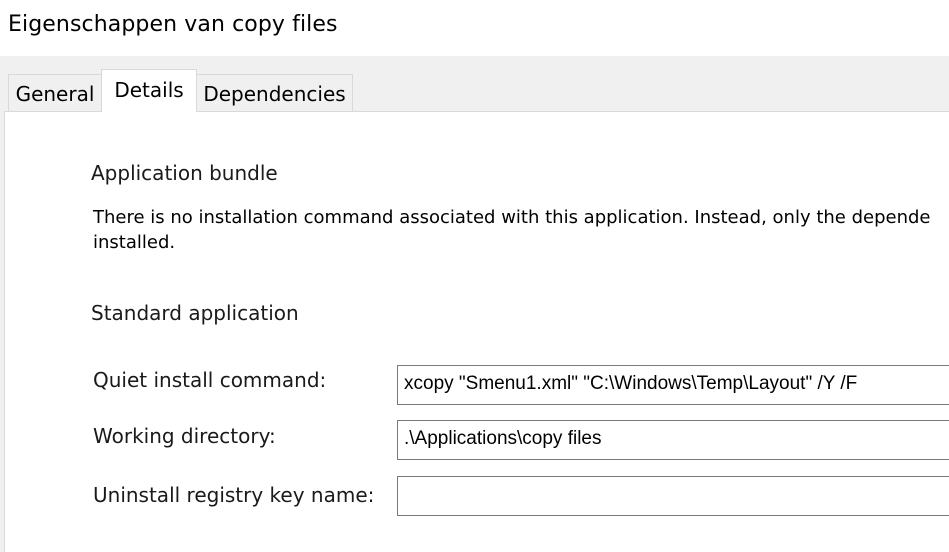  I want to click on working-directory-label: Working directory:, so click(184, 436).